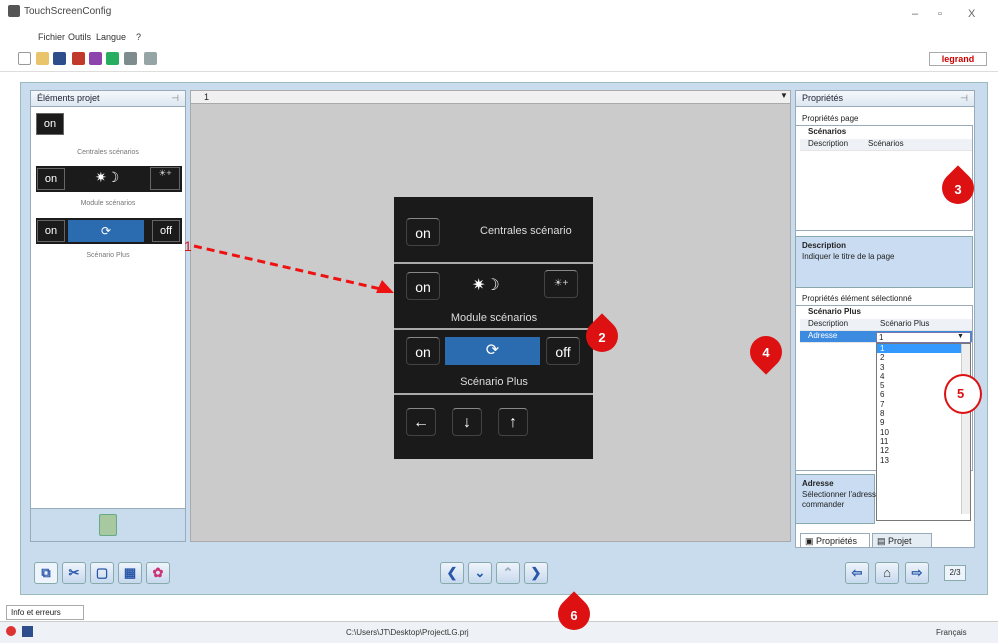  I want to click on dropdown-option: 9, so click(919, 422).